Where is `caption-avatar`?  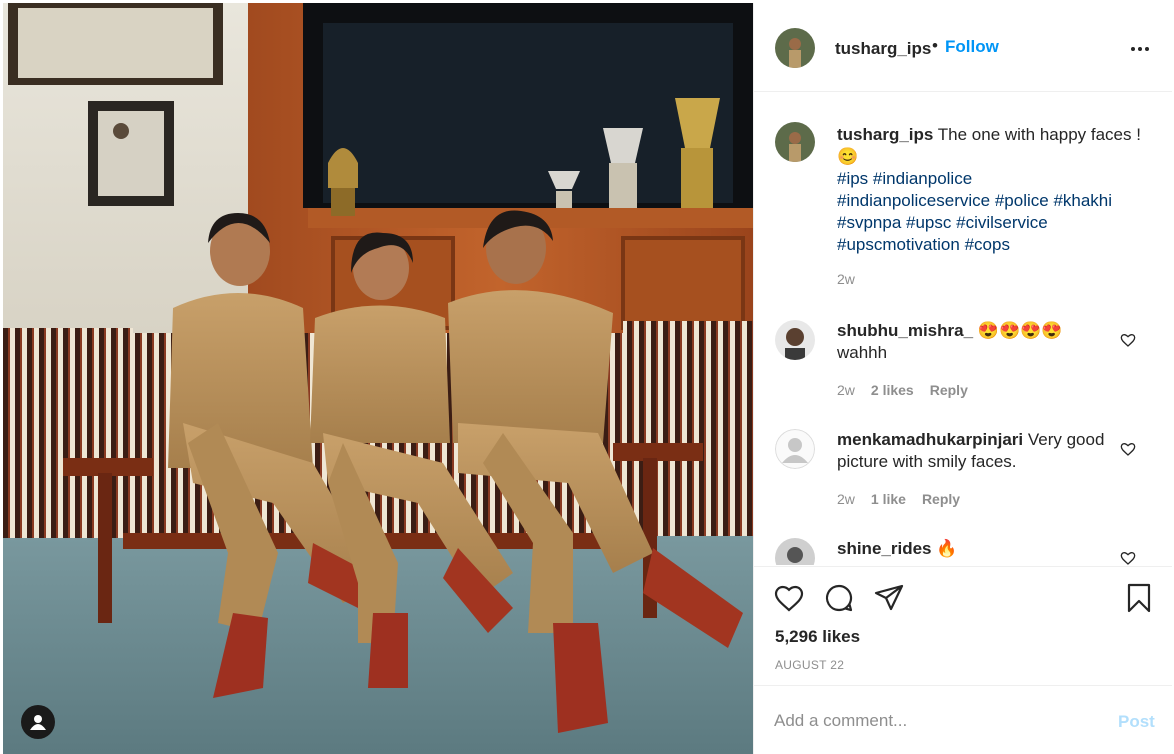
caption-avatar is located at coordinates (795, 142).